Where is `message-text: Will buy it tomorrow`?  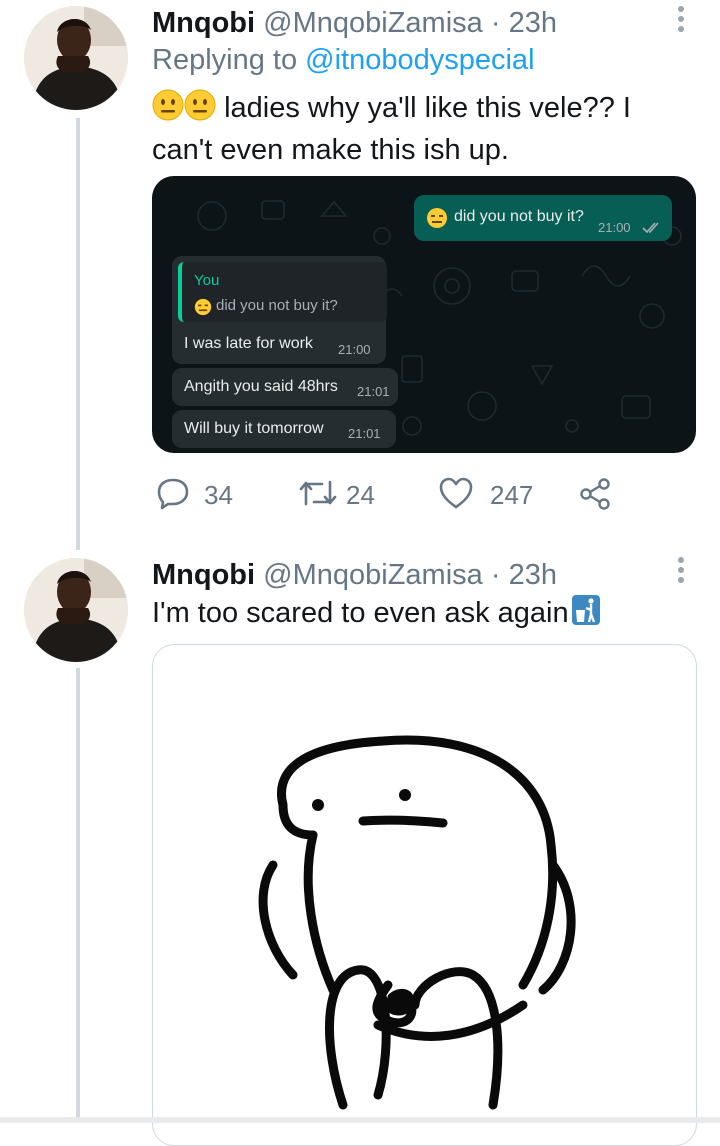 message-text: Will buy it tomorrow is located at coordinates (254, 428).